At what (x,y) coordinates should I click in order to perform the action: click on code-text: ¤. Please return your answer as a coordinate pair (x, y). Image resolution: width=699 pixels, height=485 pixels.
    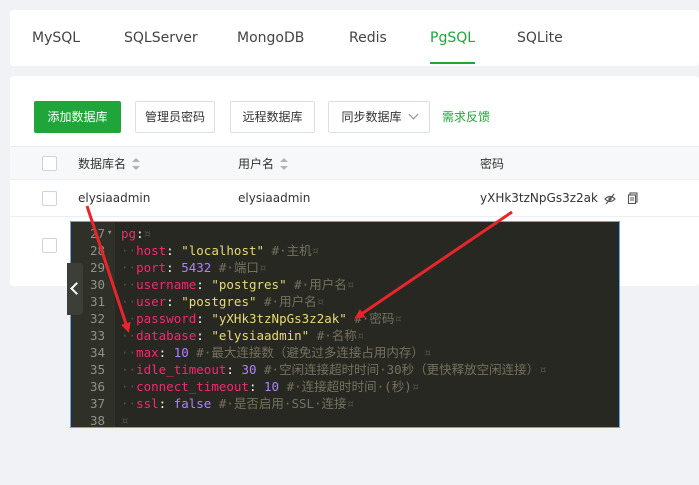
    Looking at the image, I should click on (125, 420).